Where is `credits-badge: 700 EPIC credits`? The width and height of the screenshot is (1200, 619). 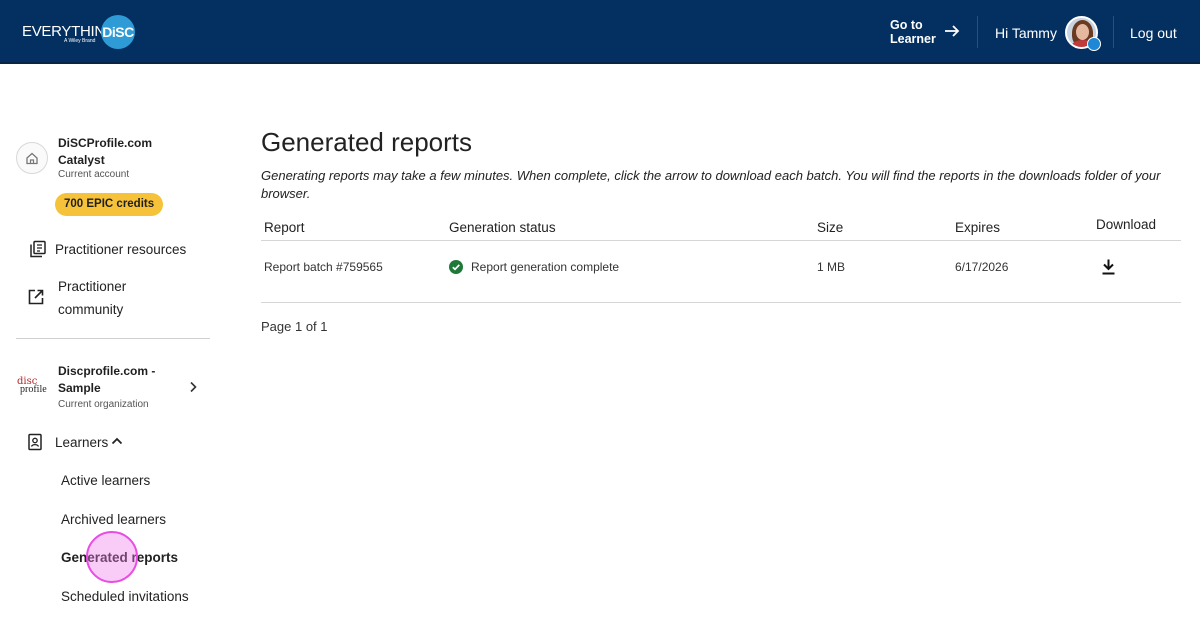
credits-badge: 700 EPIC credits is located at coordinates (109, 204).